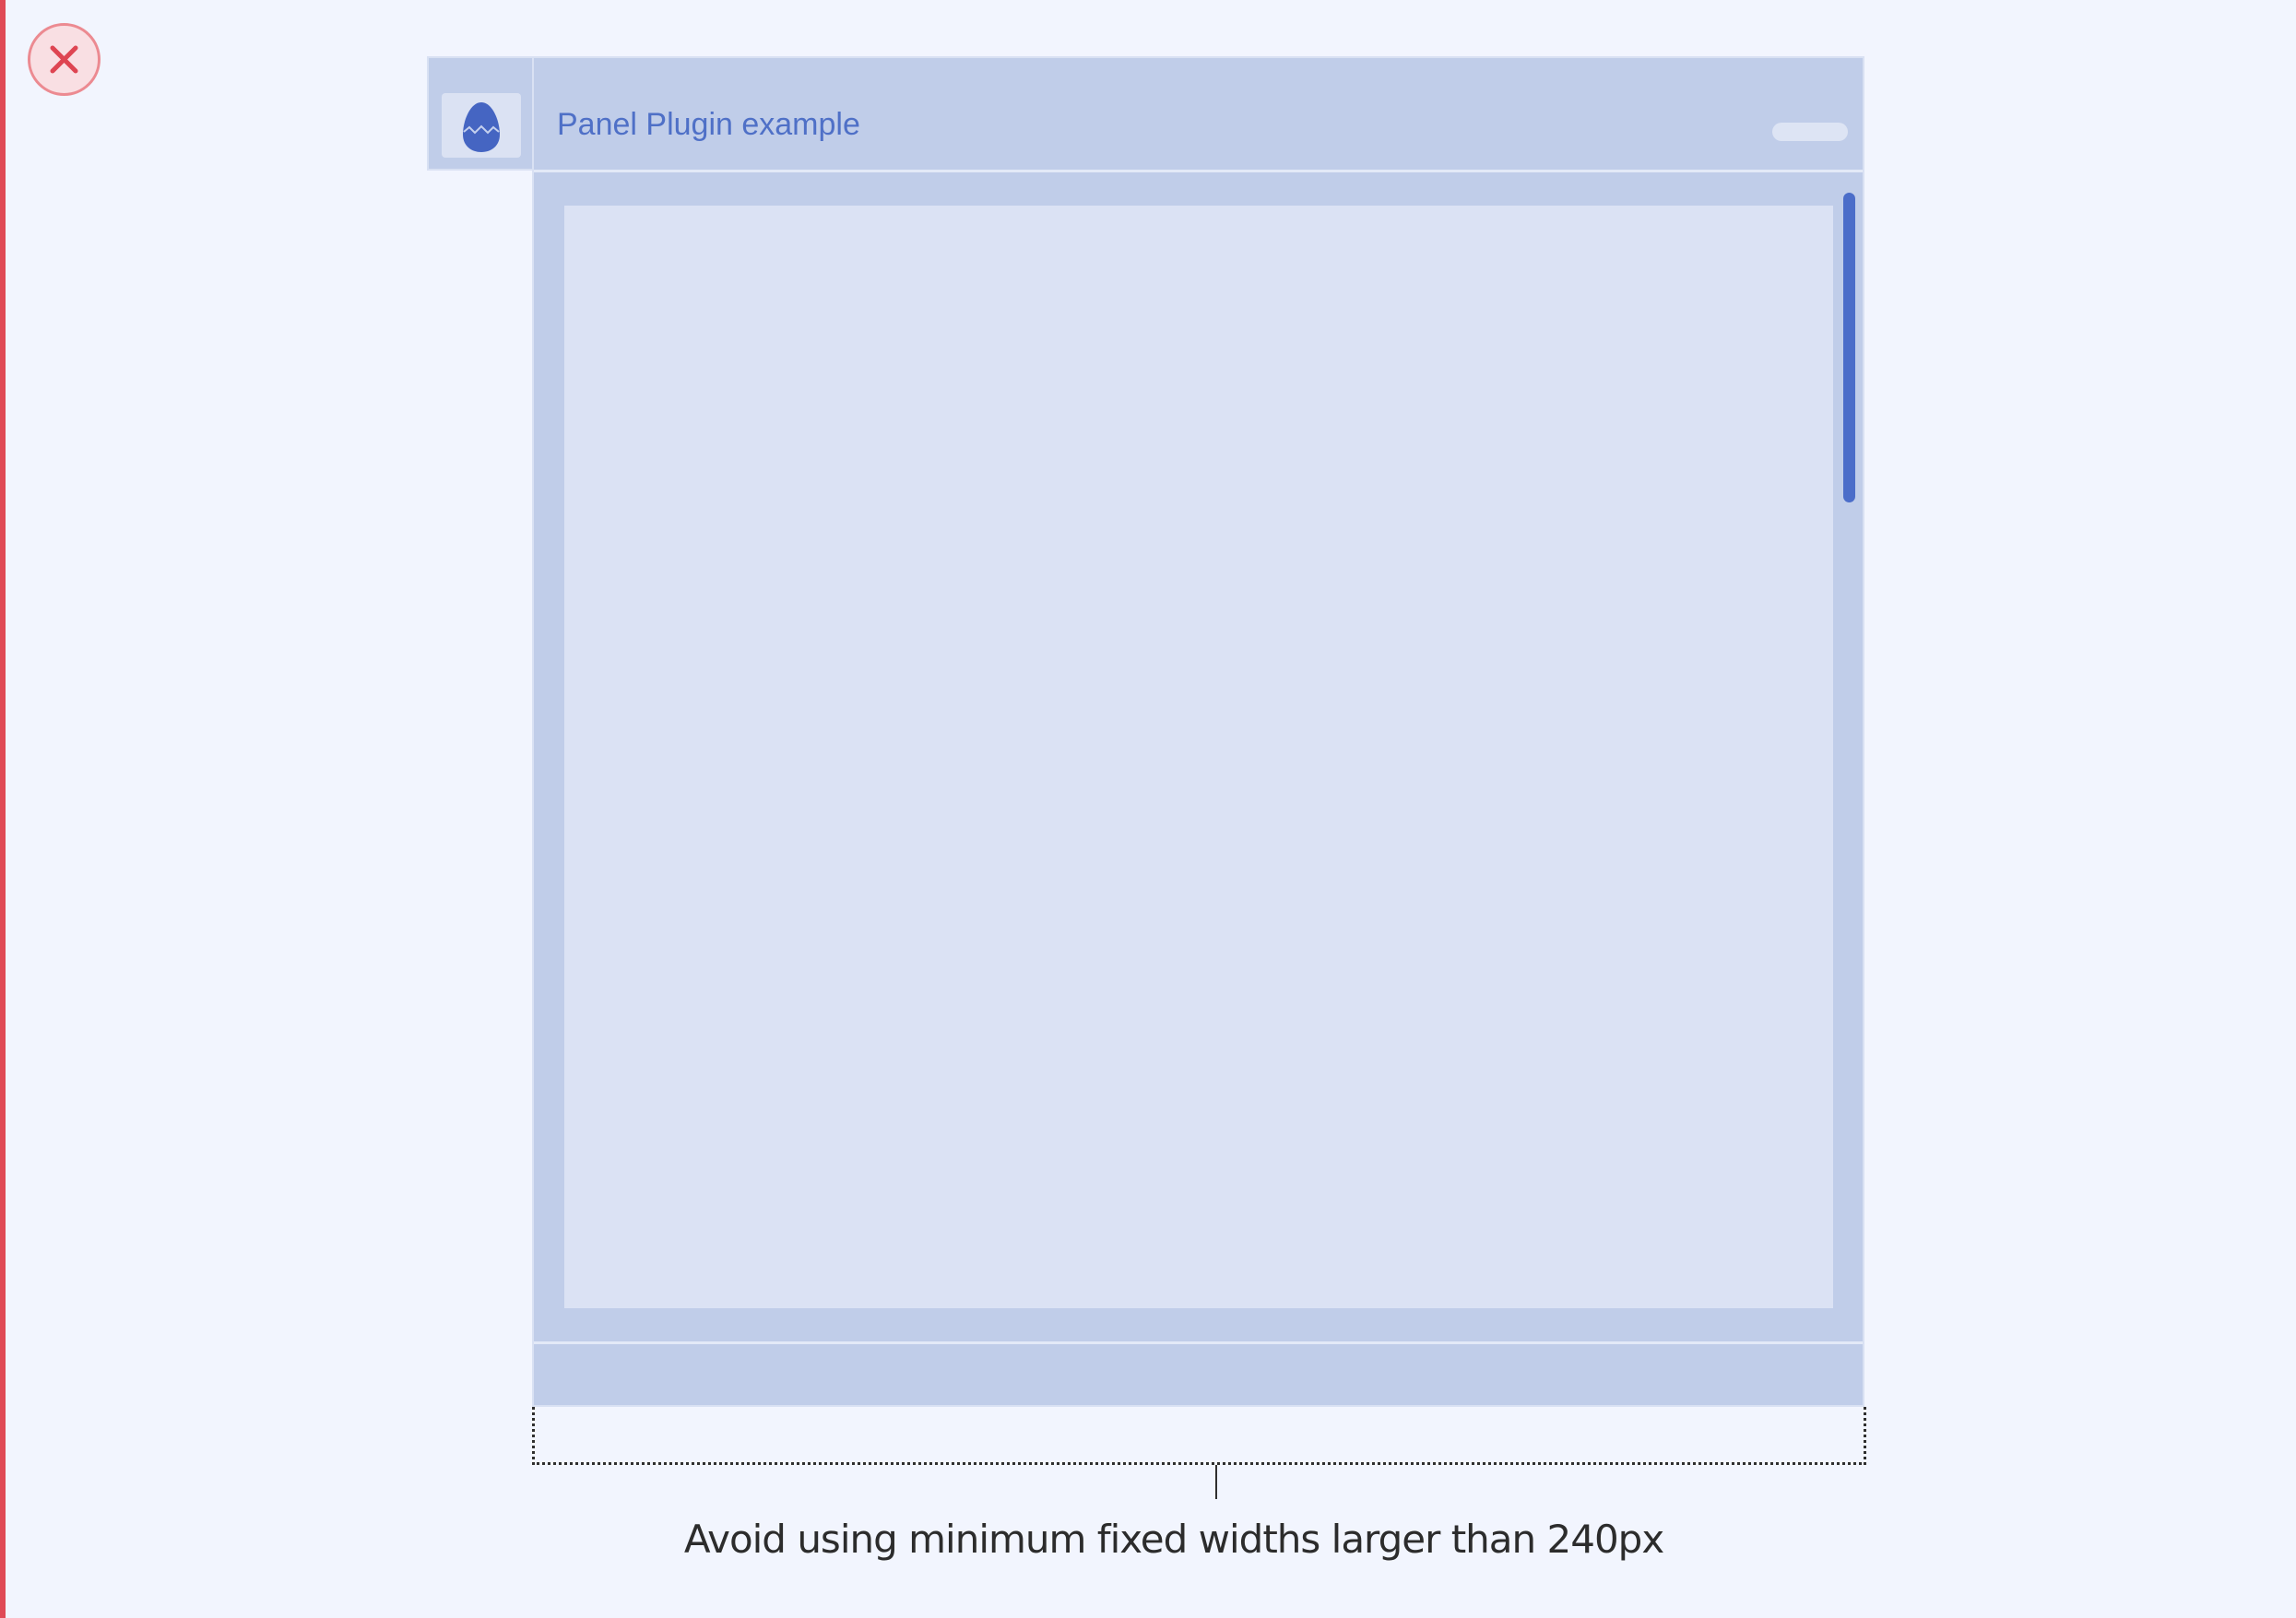 This screenshot has height=1618, width=2296. What do you see at coordinates (1199, 1436) in the screenshot?
I see `width-measure-bracket` at bounding box center [1199, 1436].